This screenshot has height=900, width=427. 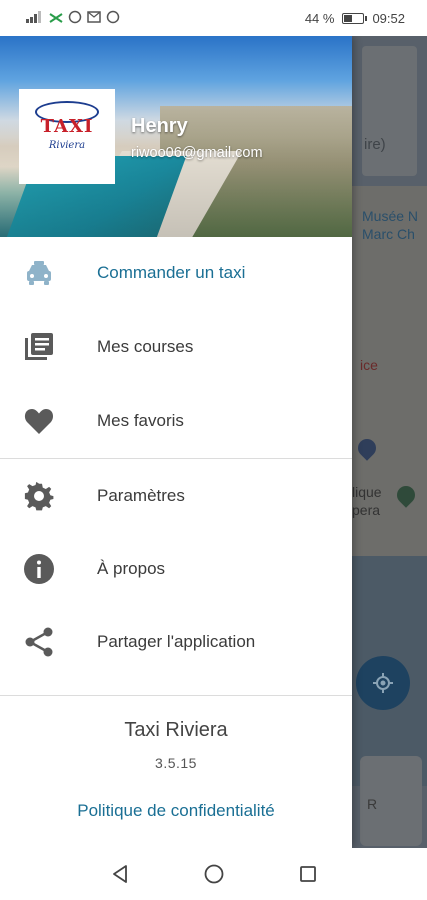 I want to click on logo-subtitle: Riviera, so click(x=67, y=145).